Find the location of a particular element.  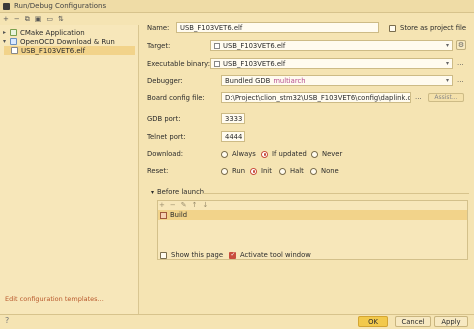

gdb-port-field: 3333 is located at coordinates (233, 118).